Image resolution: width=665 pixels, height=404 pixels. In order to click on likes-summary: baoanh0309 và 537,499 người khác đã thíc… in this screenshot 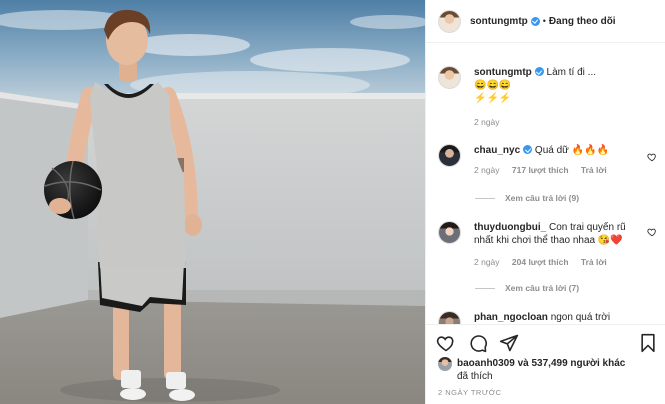, I will do `click(531, 370)`.